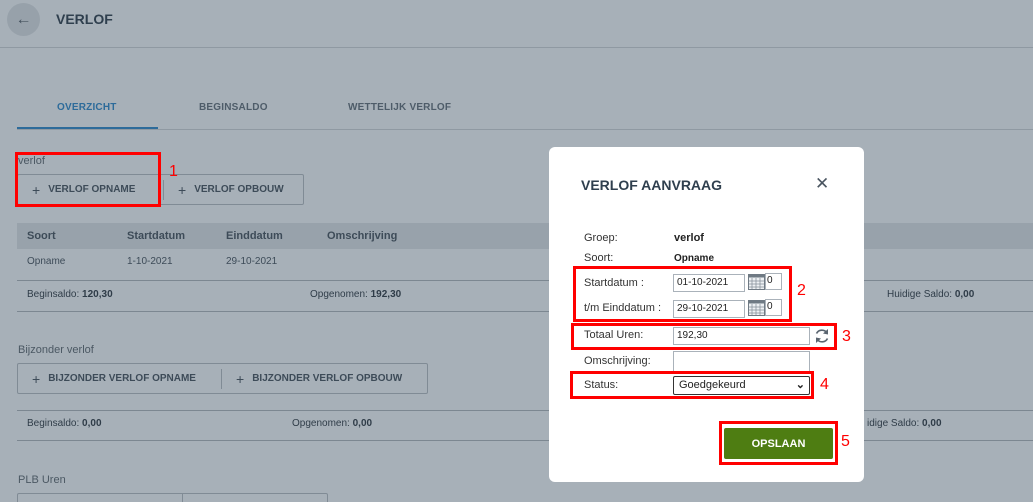 The width and height of the screenshot is (1033, 502). I want to click on dialog-title: VERLOF AANVRAAG, so click(652, 185).